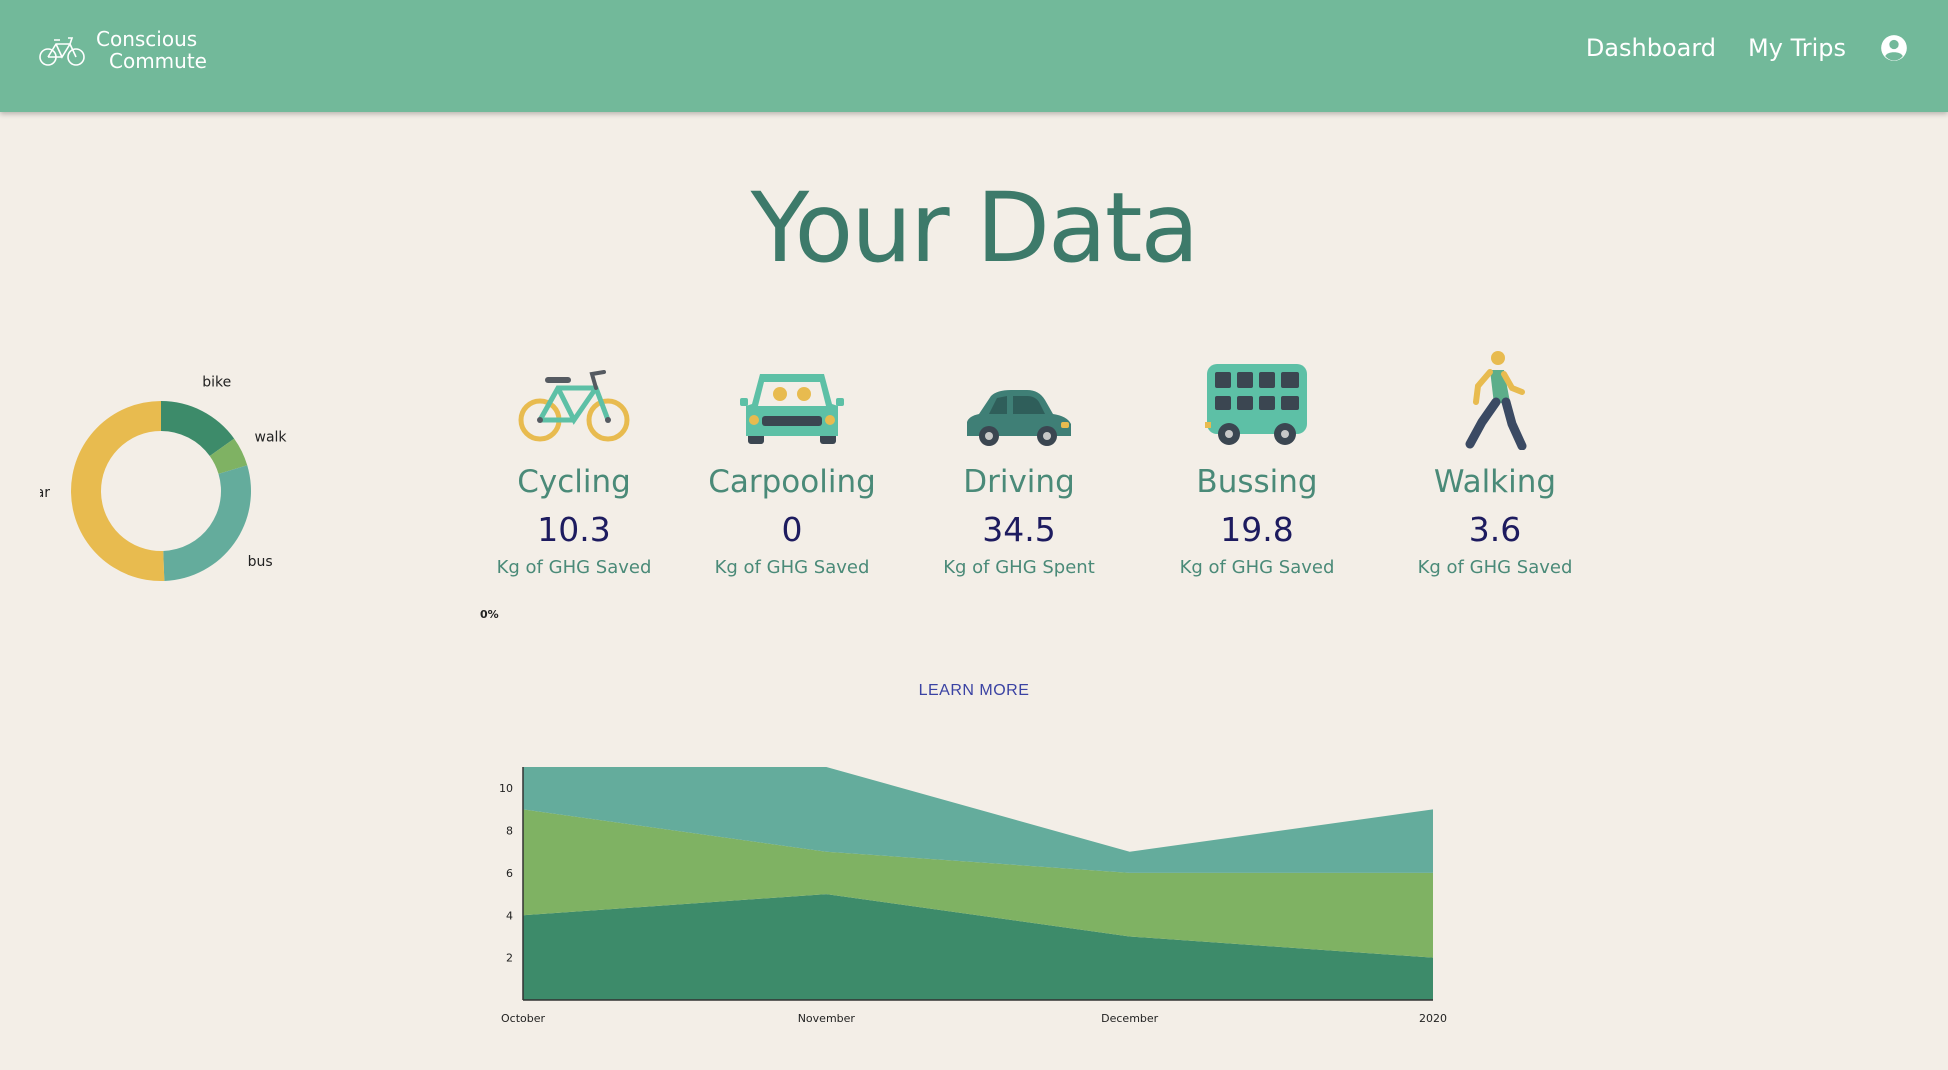 The width and height of the screenshot is (1948, 1070). What do you see at coordinates (260, 562) in the screenshot?
I see `donut-label-bus: bus` at bounding box center [260, 562].